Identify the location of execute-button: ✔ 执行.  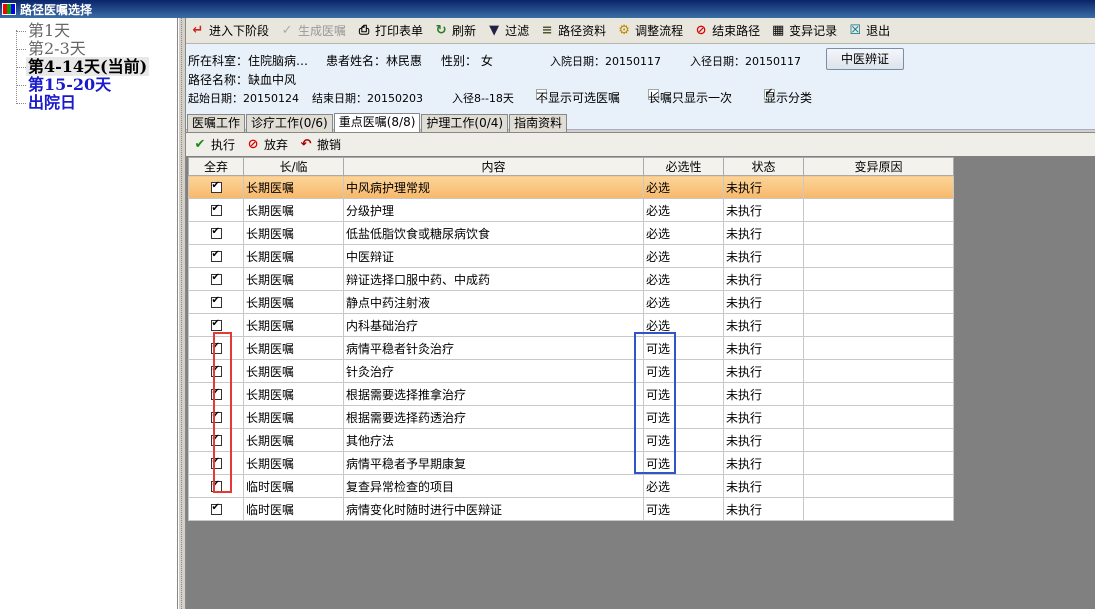
(213, 144).